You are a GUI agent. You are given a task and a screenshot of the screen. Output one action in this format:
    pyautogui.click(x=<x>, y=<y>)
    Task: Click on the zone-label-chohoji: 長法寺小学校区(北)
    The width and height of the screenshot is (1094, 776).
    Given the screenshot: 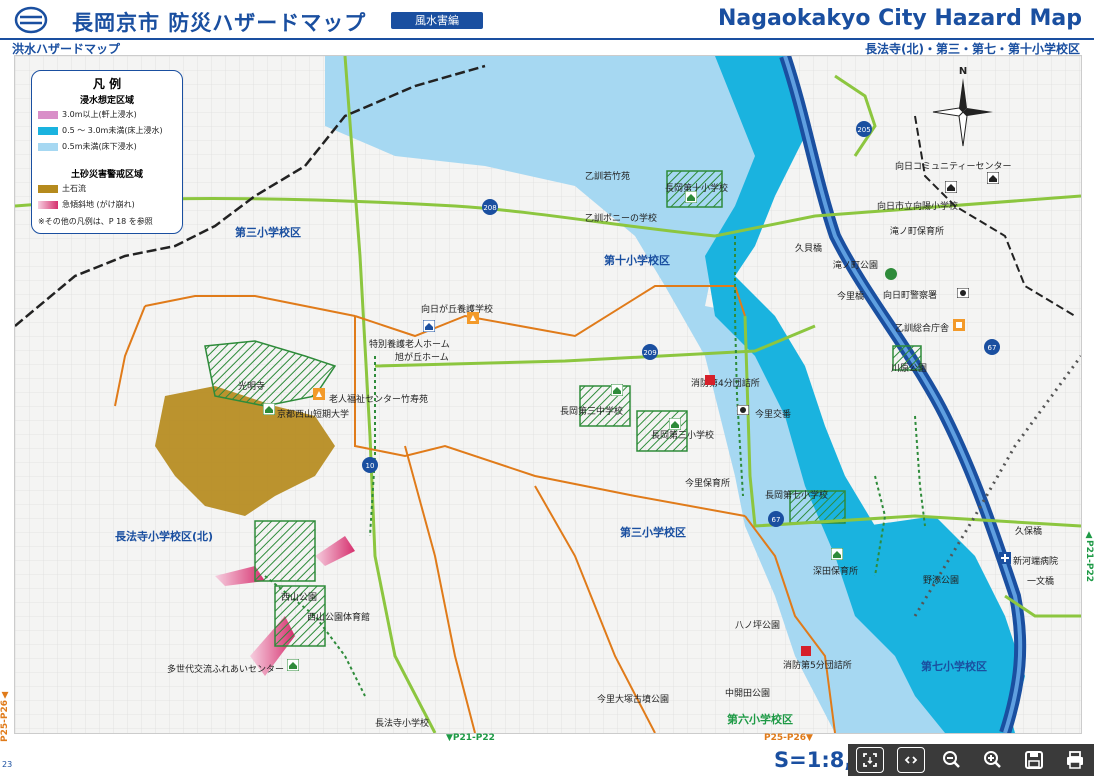 What is the action you would take?
    pyautogui.click(x=164, y=536)
    